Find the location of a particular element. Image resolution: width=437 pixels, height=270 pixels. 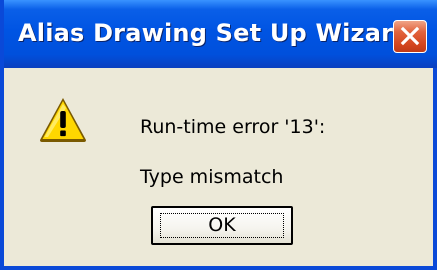

close-icon is located at coordinates (410, 36).